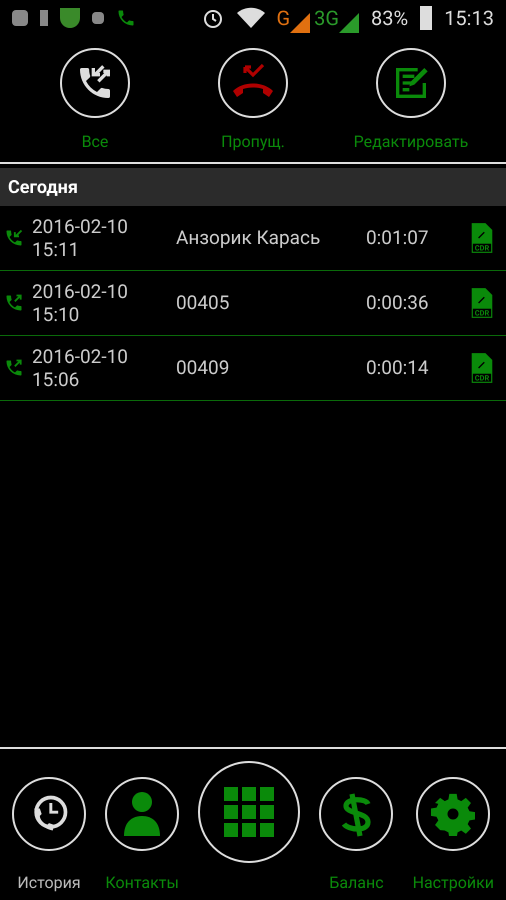 The width and height of the screenshot is (506, 900). Describe the element at coordinates (253, 142) in the screenshot. I see `filter-label: Пропущ.` at that location.